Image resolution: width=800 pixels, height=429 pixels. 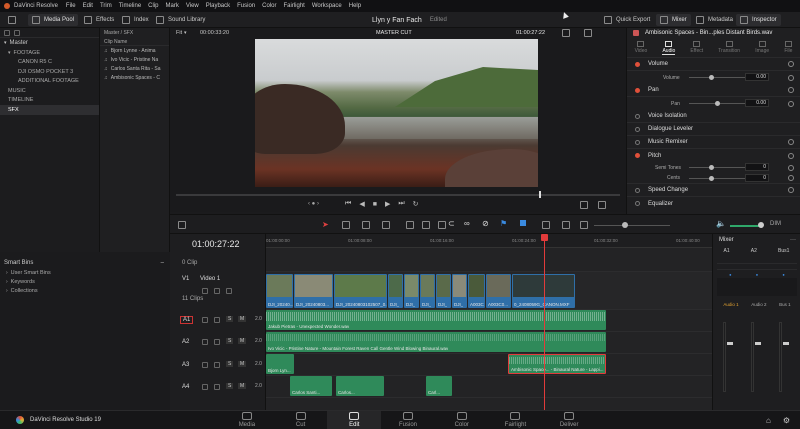 What do you see at coordinates (442, 225) in the screenshot?
I see `replace-clip-icon` at bounding box center [442, 225].